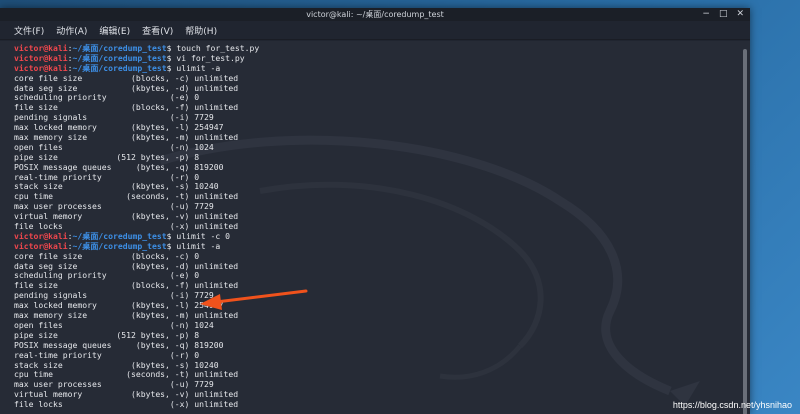 Image resolution: width=800 pixels, height=414 pixels. I want to click on command-text: touch for_test.py, so click(218, 48).